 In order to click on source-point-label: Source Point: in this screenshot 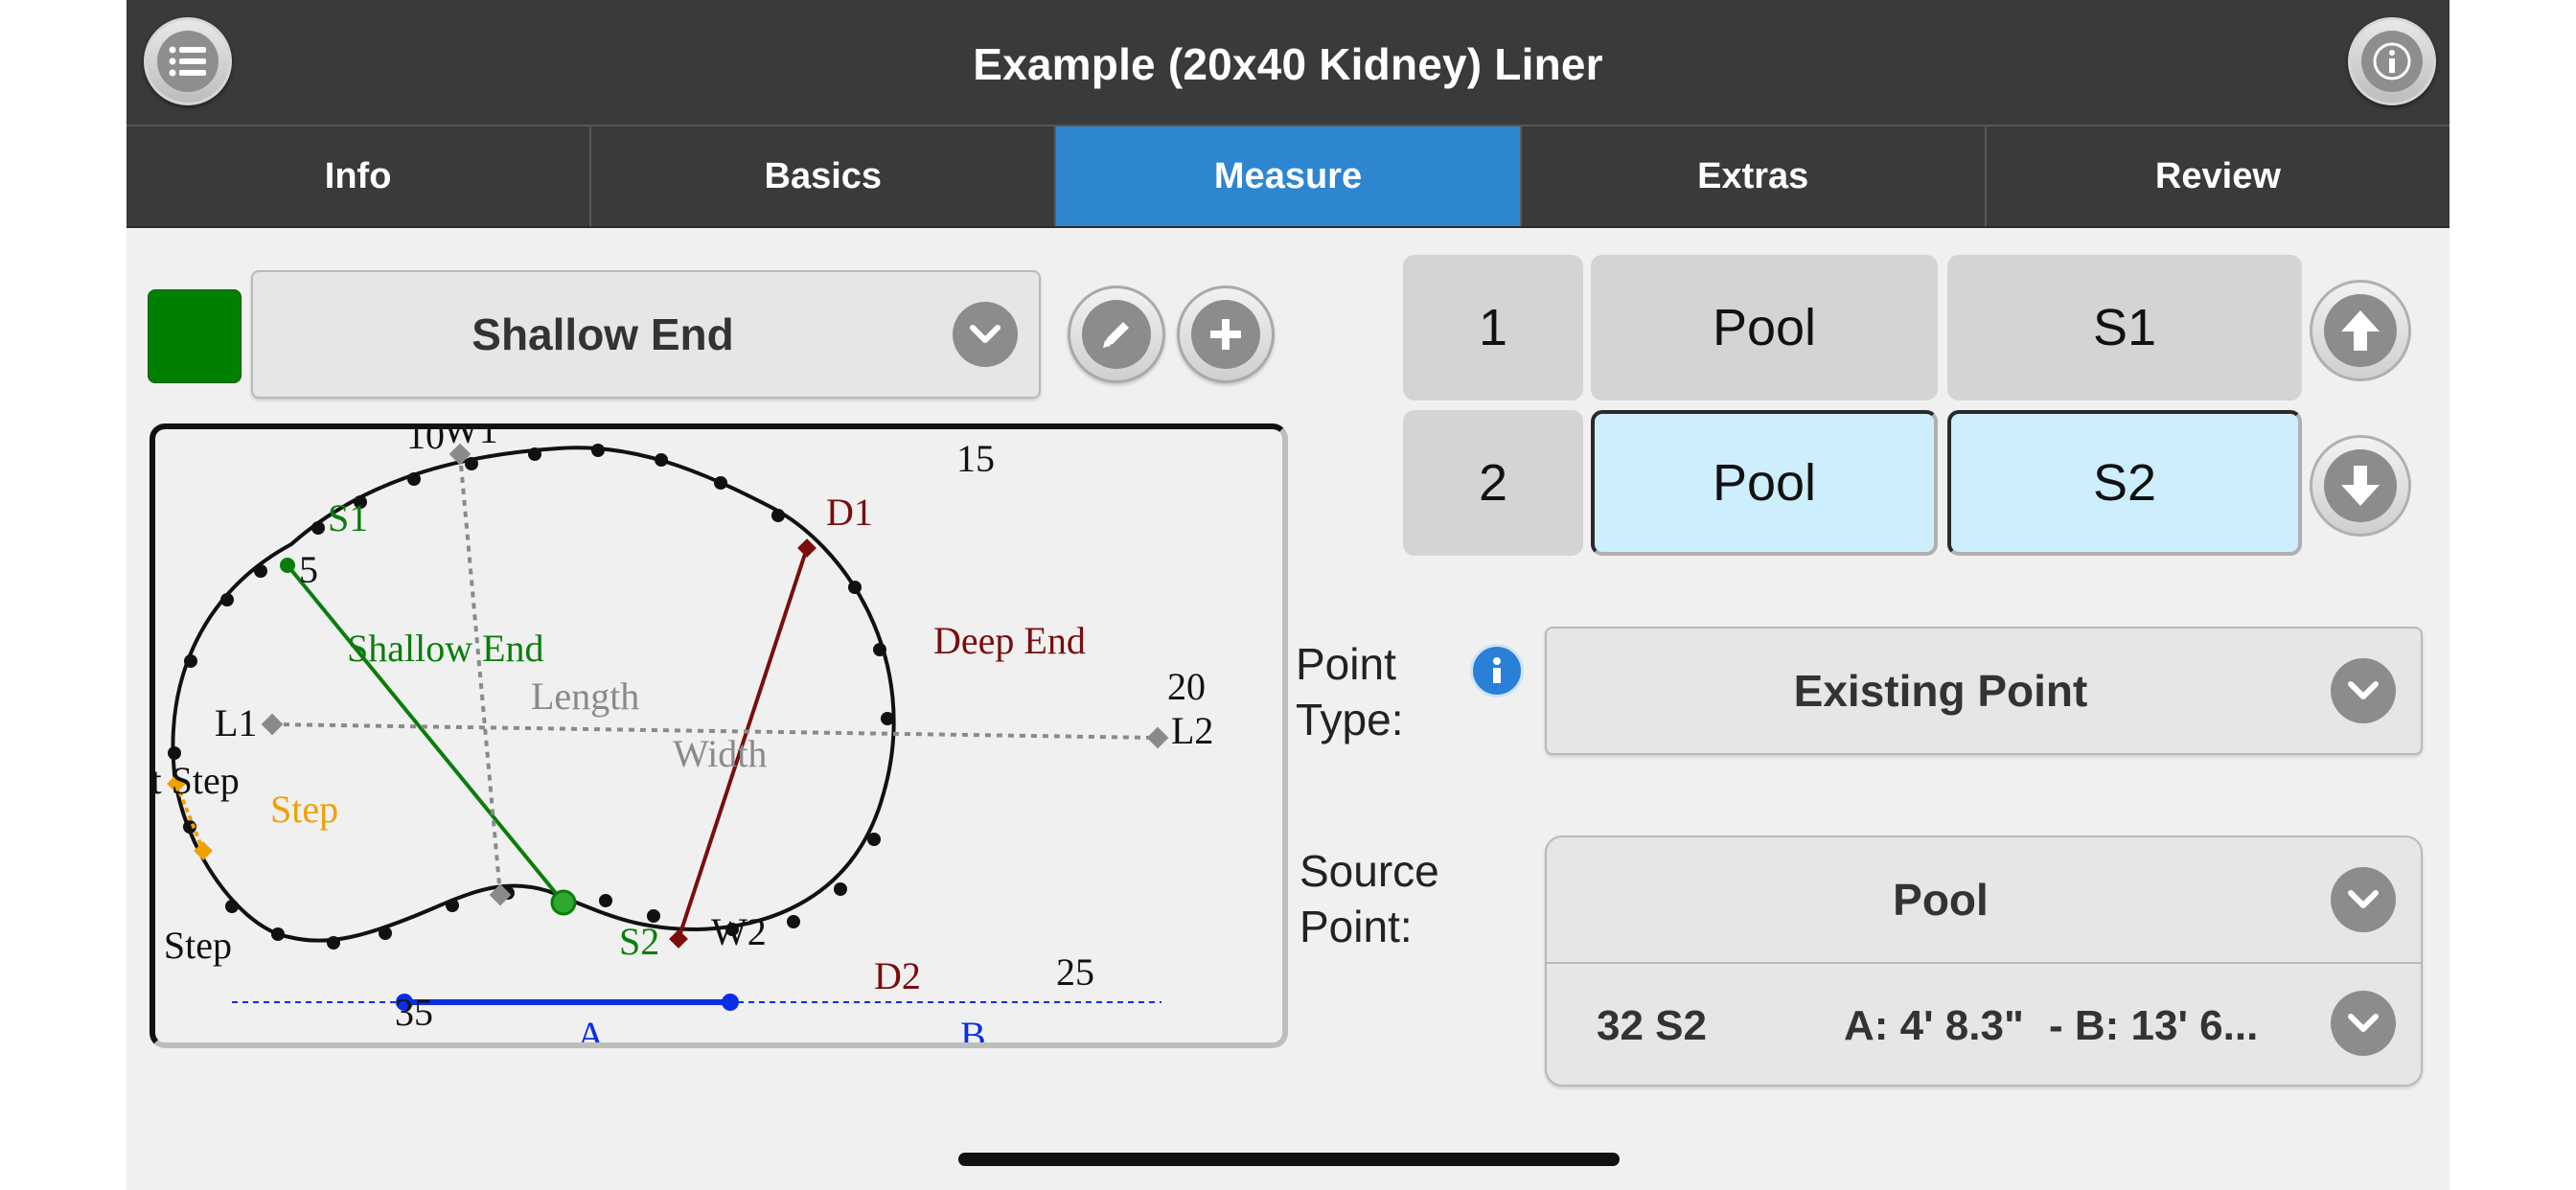, I will do `click(1369, 899)`.